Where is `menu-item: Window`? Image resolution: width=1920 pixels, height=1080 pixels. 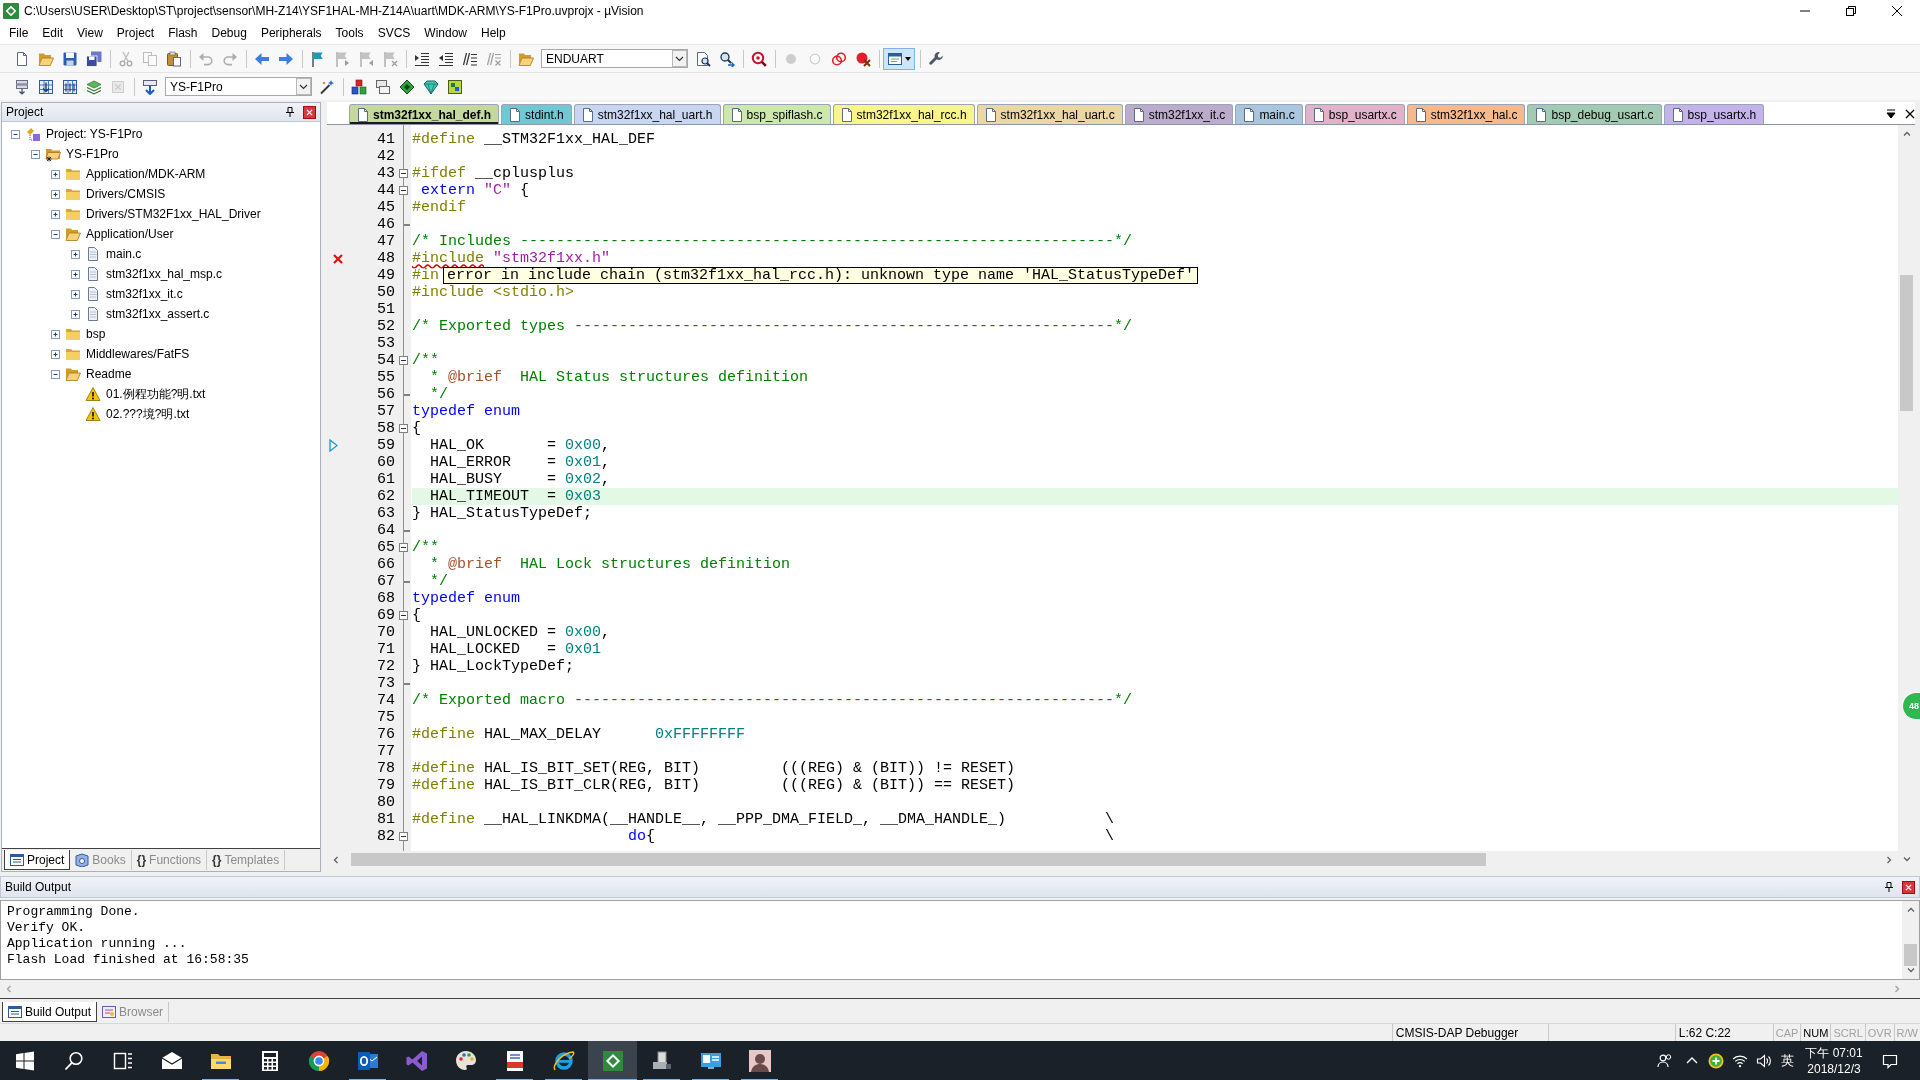 menu-item: Window is located at coordinates (445, 33).